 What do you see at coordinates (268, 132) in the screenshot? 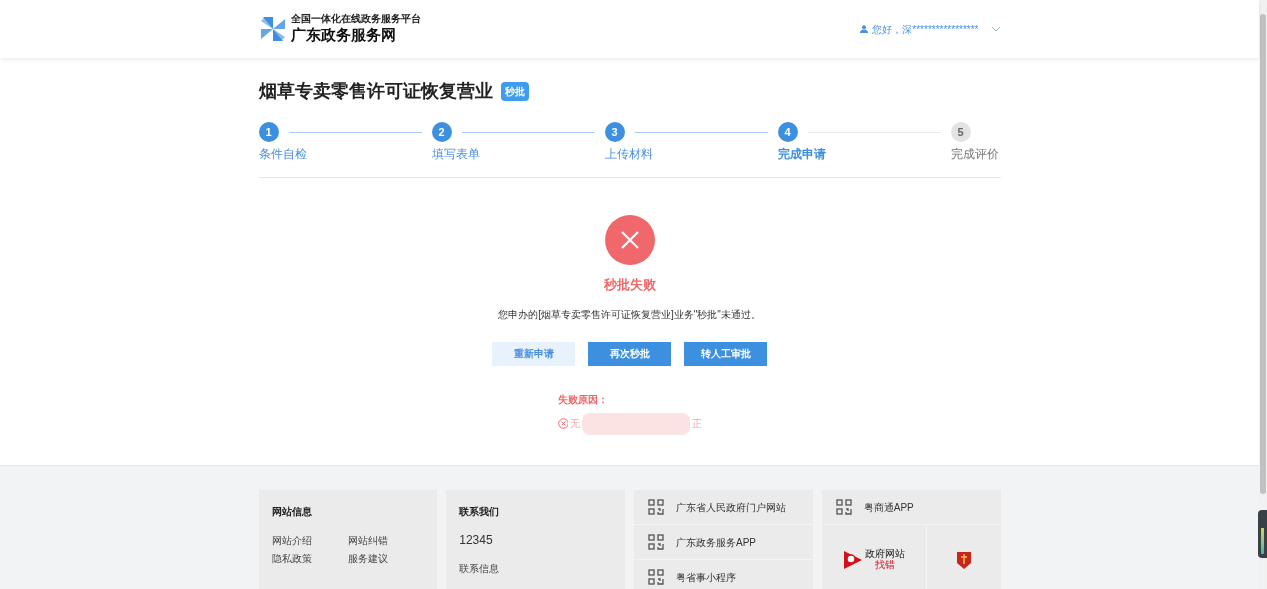
I see `step-number: 1` at bounding box center [268, 132].